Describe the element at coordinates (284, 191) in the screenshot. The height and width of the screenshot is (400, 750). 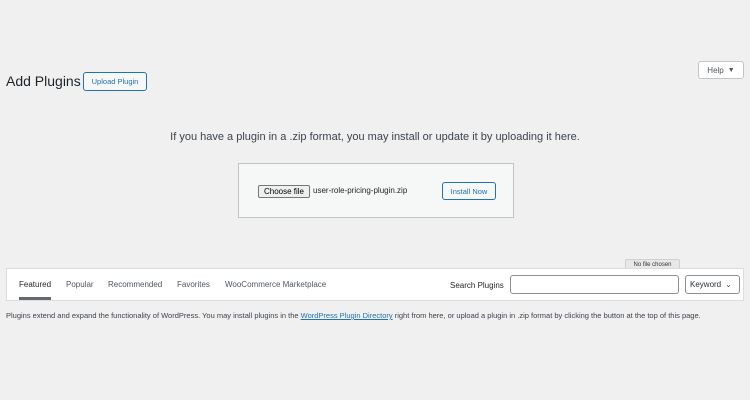
I see `choose-file-button: Choose file` at that location.